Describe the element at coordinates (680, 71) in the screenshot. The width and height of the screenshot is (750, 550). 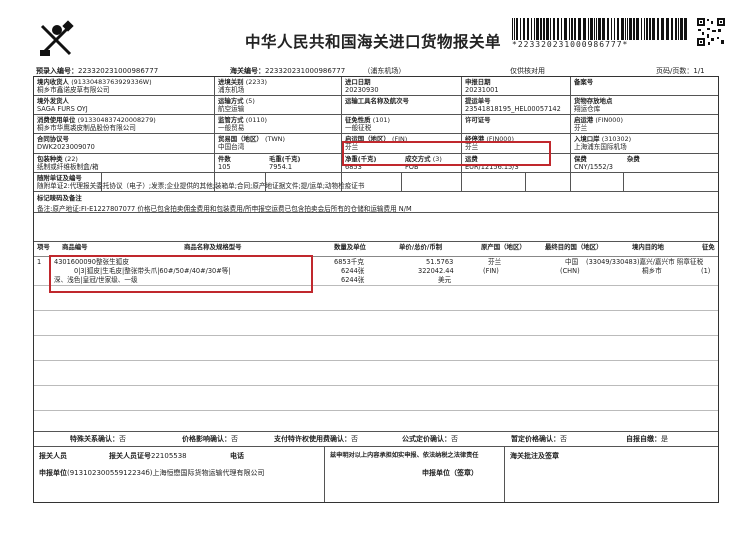
I see `page-number: 页码/页数：1/1` at that location.